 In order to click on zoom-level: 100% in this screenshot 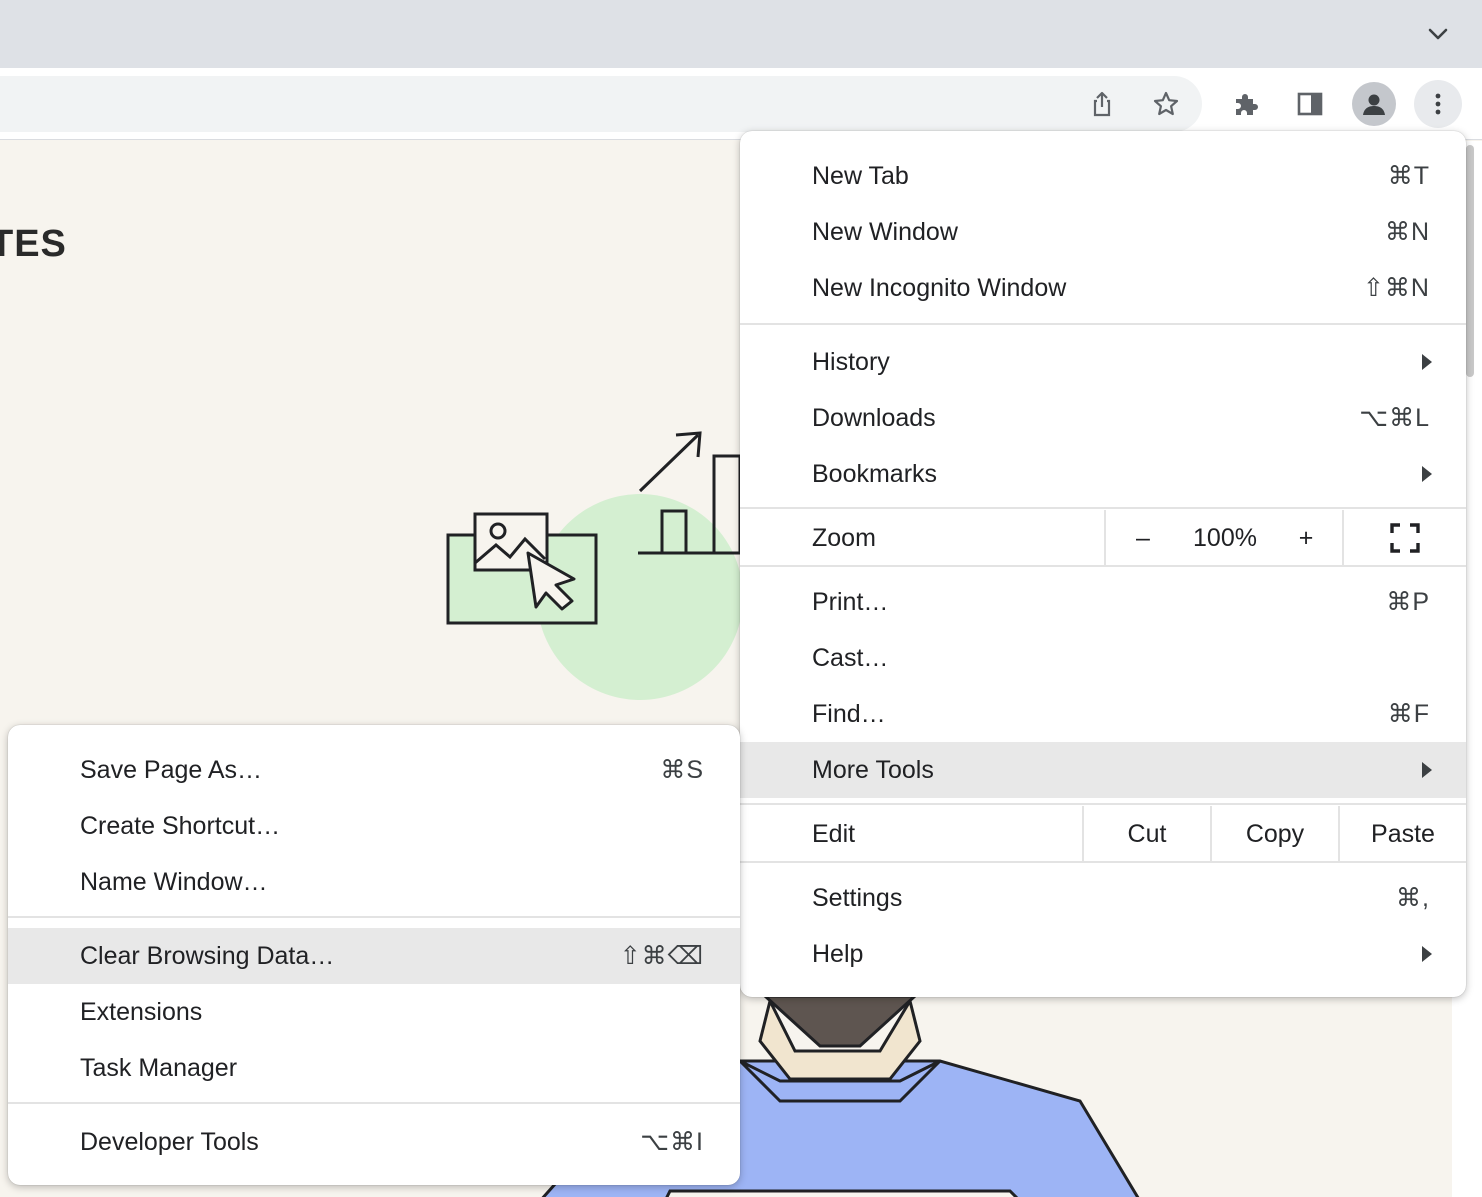, I will do `click(1225, 537)`.